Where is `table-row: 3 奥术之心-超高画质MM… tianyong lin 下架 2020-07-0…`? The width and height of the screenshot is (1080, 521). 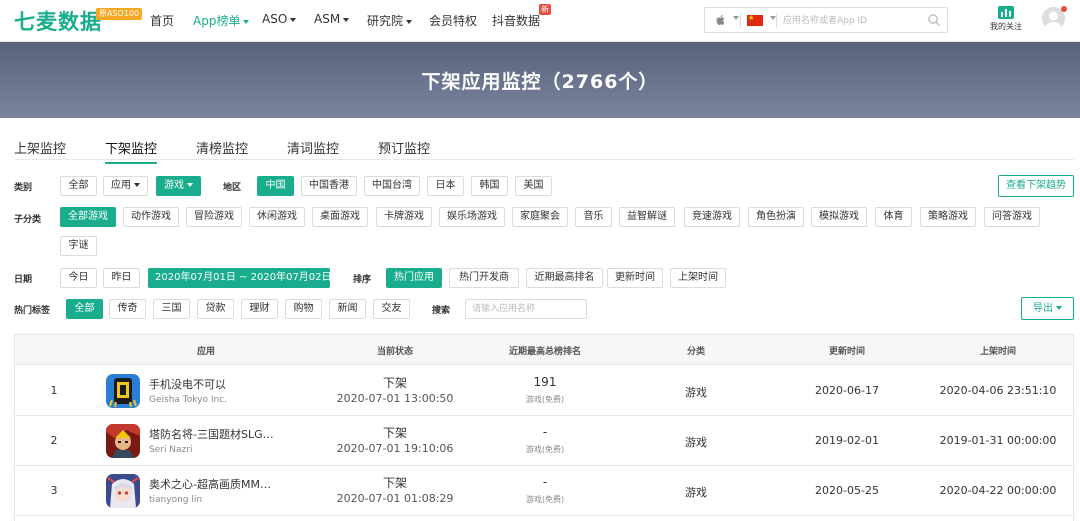 table-row: 3 奥术之心-超高画质MM… tianyong lin 下架 2020-07-0… is located at coordinates (544, 491).